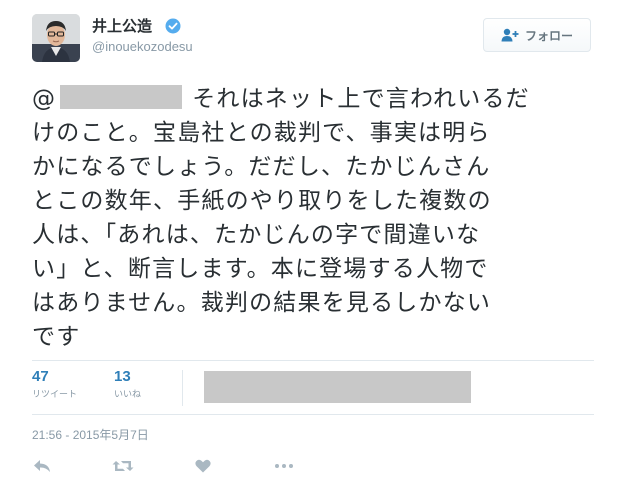 The height and width of the screenshot is (501, 624). I want to click on tweet-line: とこの数年、手紙のやり取りをした複数の, so click(262, 201).